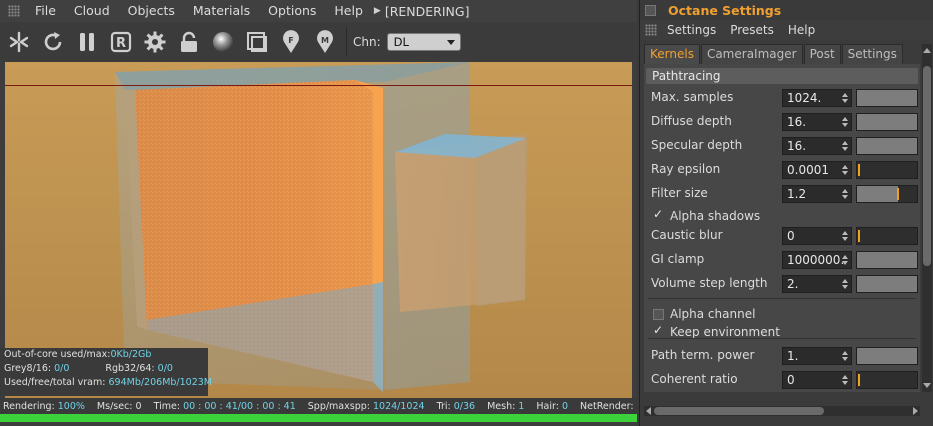 This screenshot has height=426, width=933. What do you see at coordinates (817, 146) in the screenshot?
I see `specular-depth-field: 16.` at bounding box center [817, 146].